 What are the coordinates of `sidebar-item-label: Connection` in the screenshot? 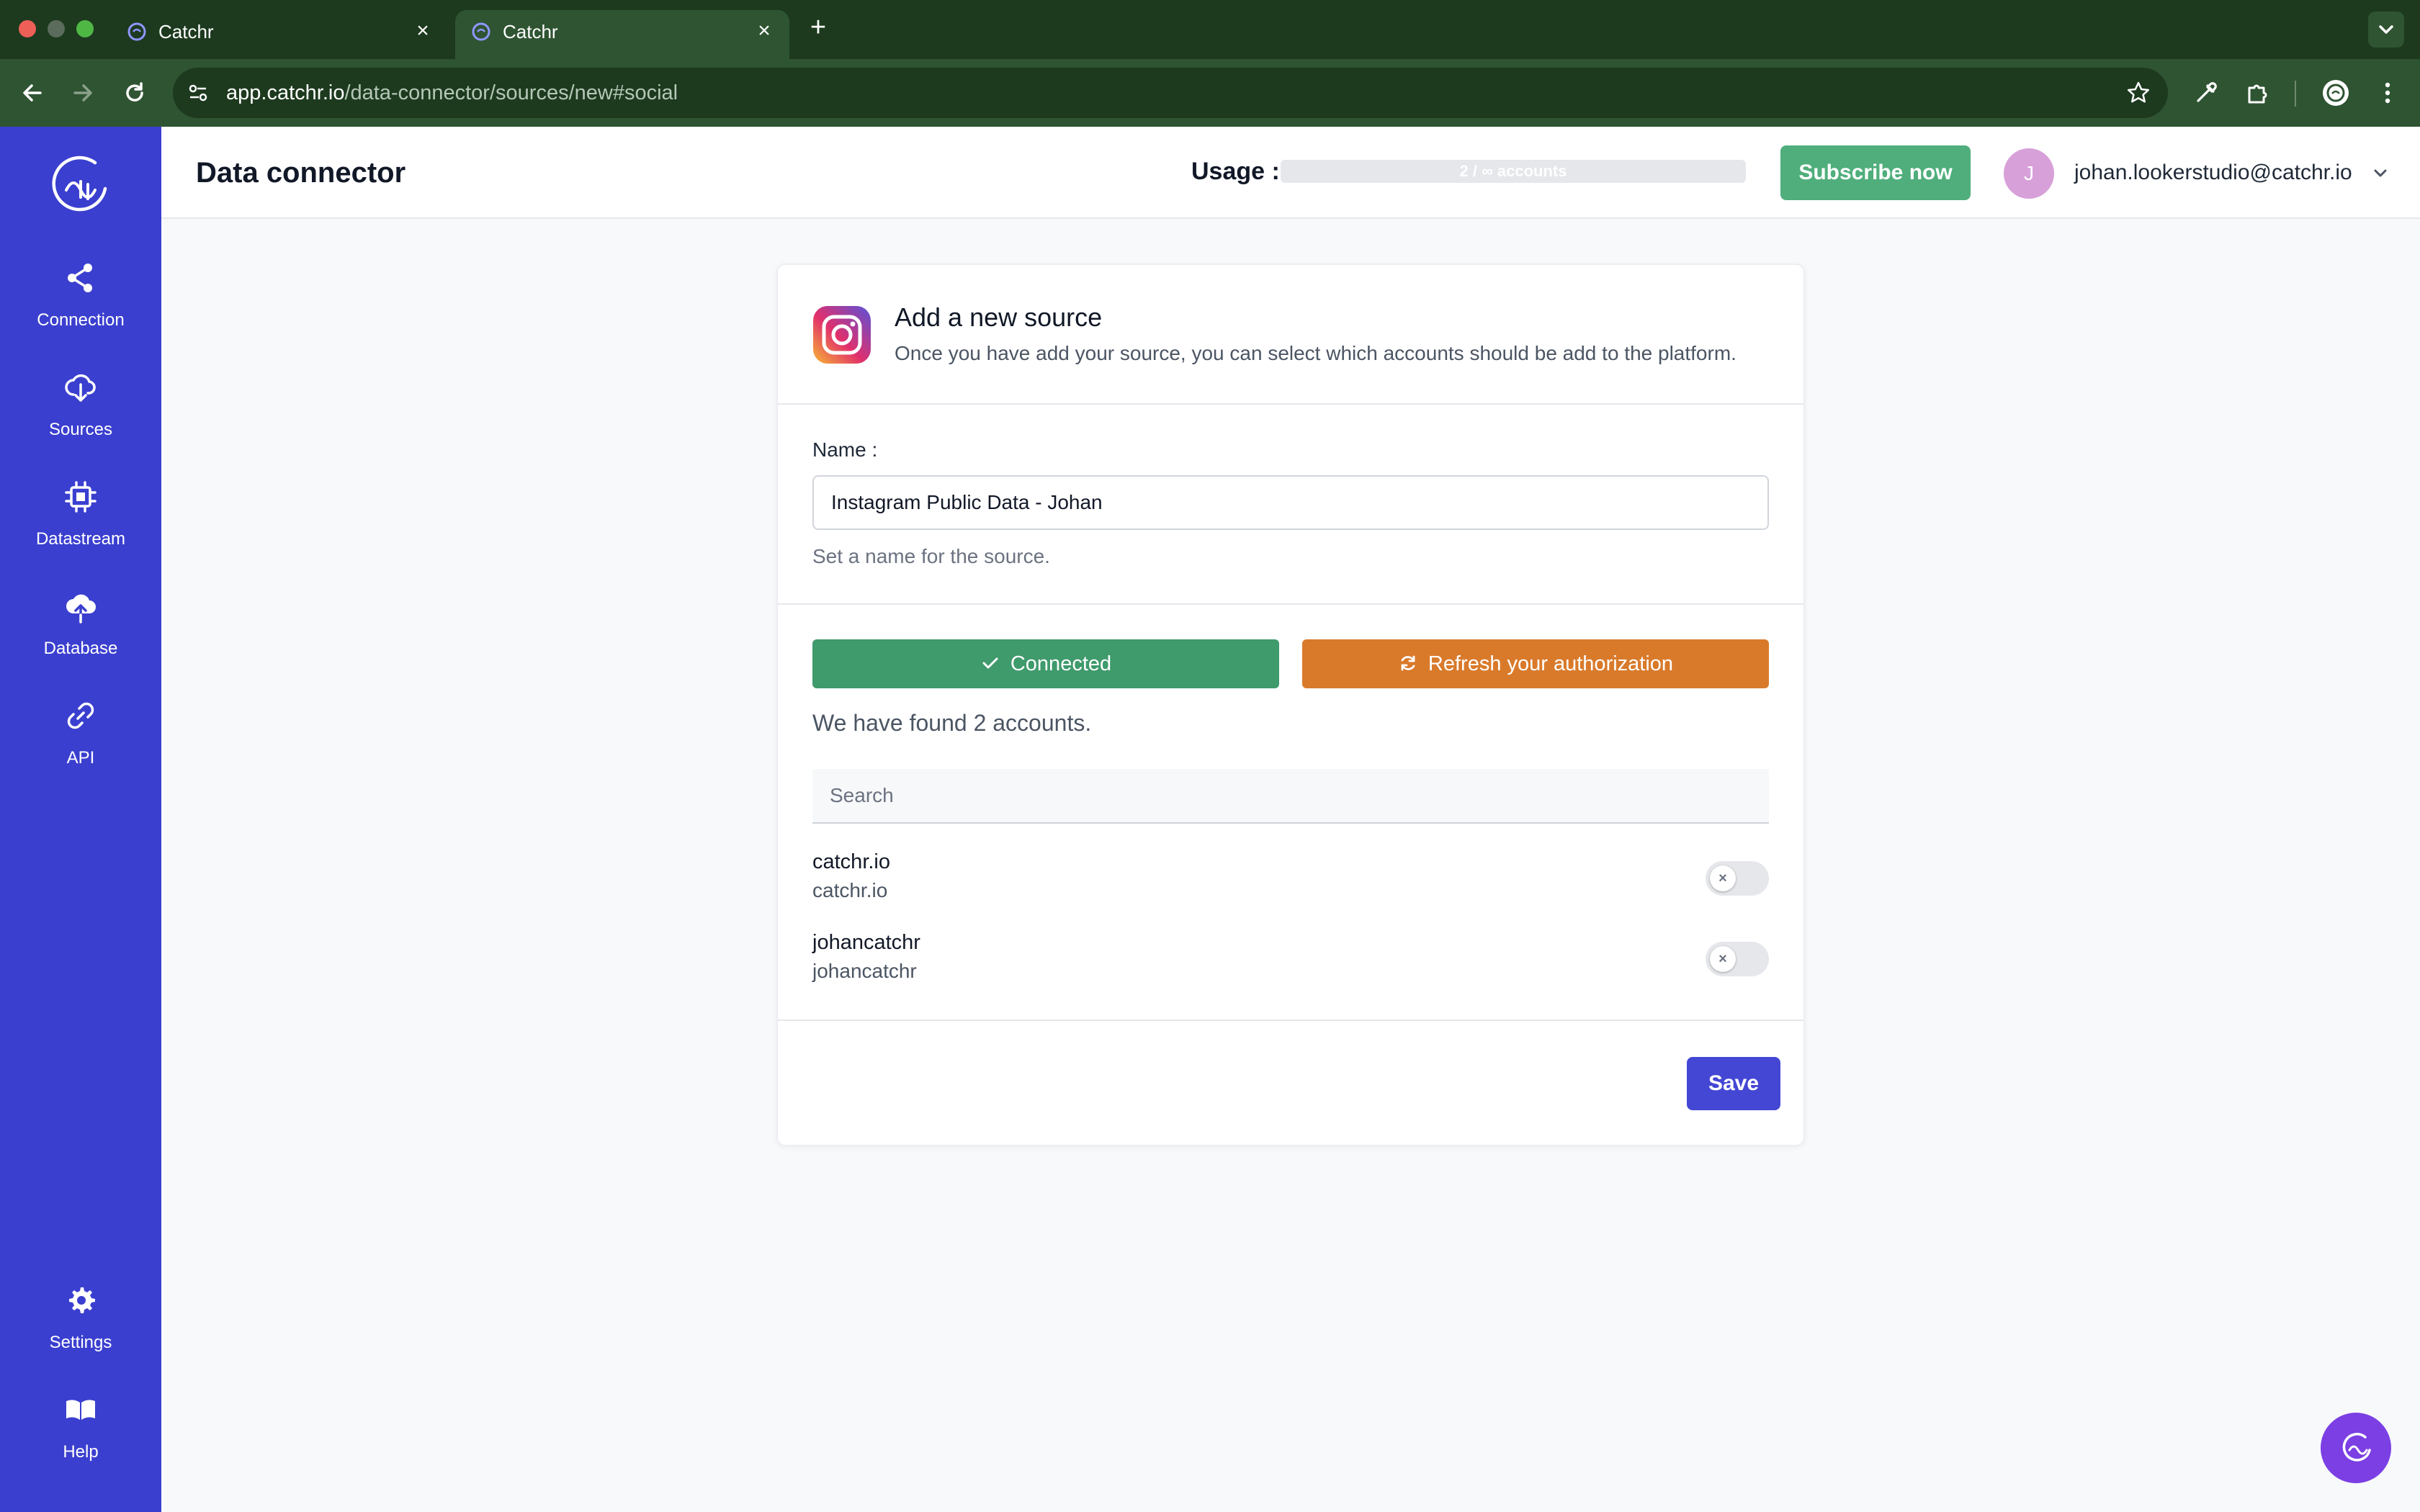 It's located at (81, 320).